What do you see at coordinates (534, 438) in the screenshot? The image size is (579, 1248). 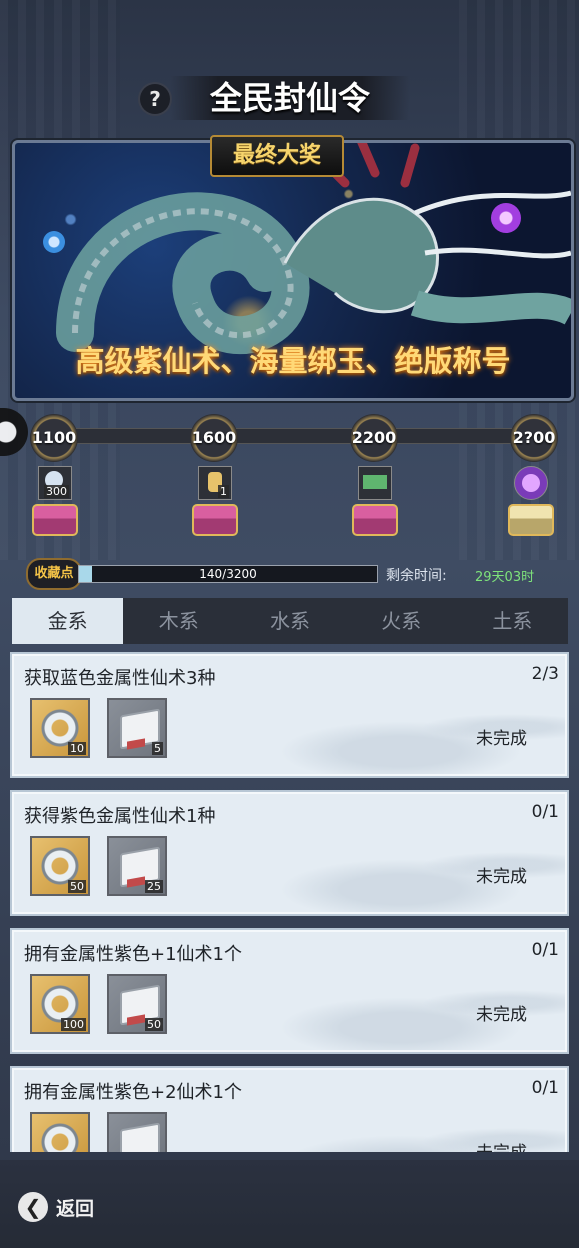 I see `milestone-points-final: 2?00` at bounding box center [534, 438].